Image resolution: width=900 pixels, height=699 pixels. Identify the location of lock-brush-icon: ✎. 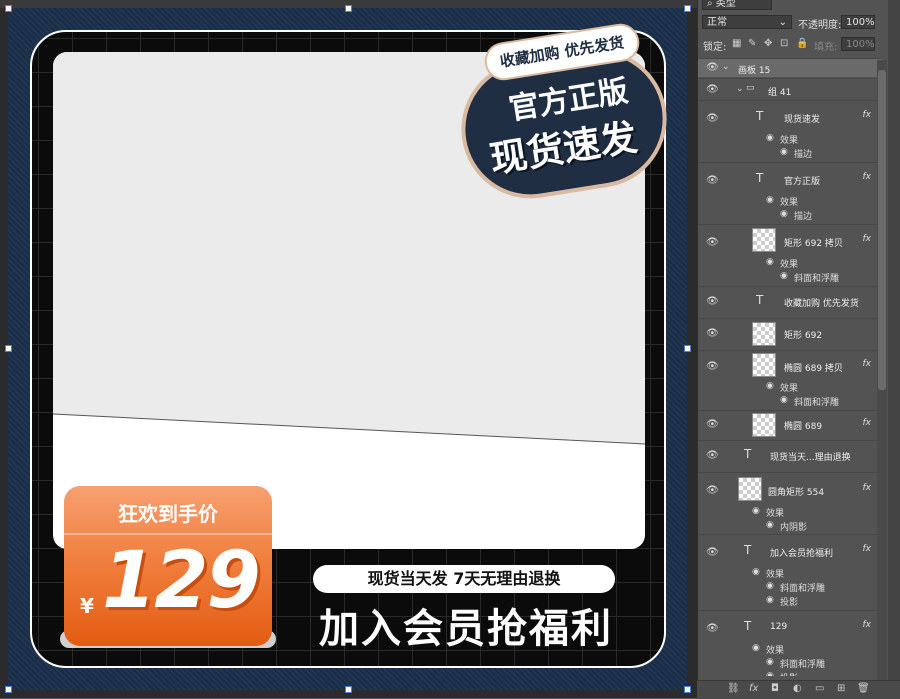
(752, 43).